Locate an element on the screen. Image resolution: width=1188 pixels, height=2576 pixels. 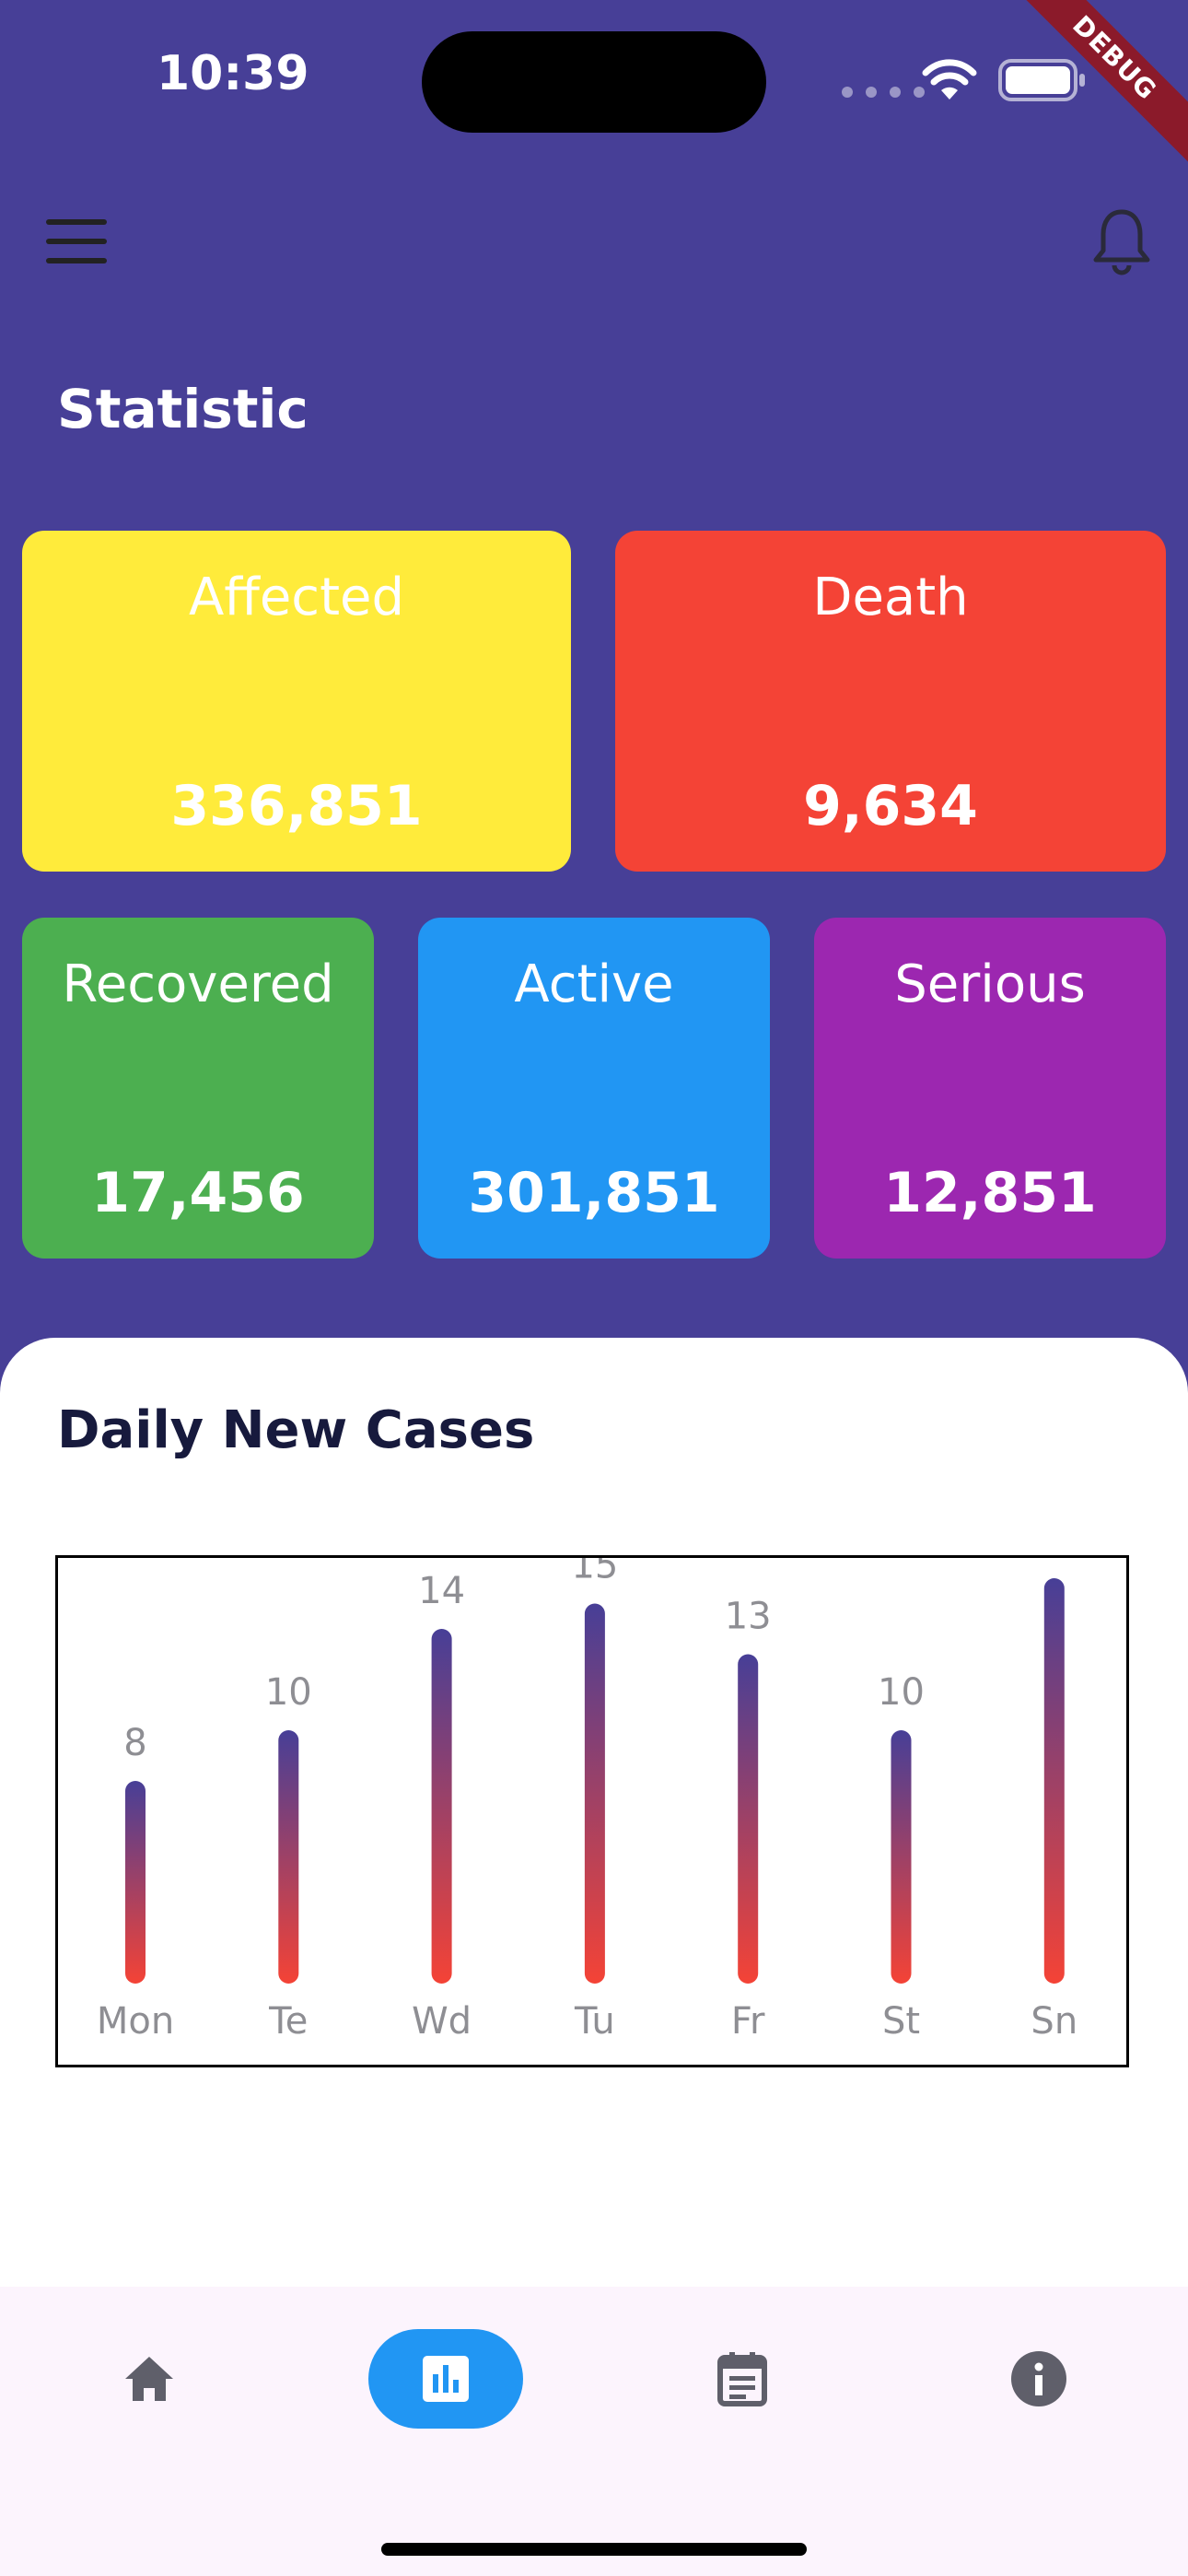
menu-icon is located at coordinates (76, 241).